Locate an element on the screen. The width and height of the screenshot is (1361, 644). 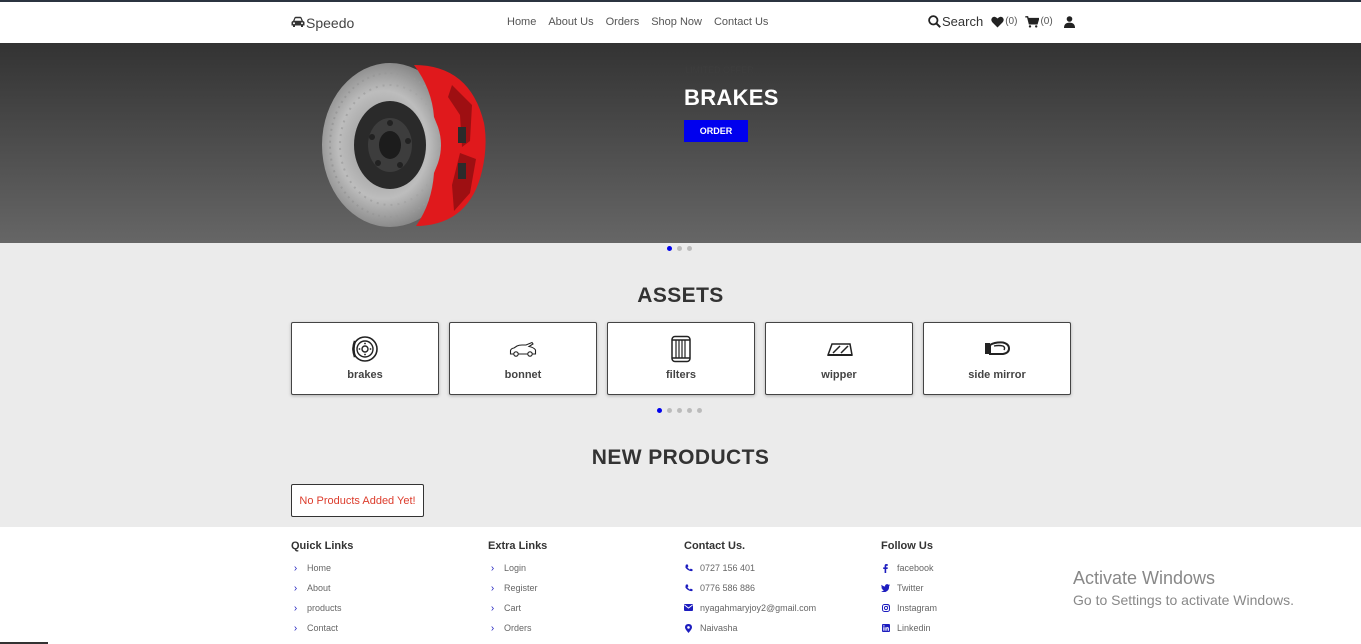
footer-social-facebook: facebook is located at coordinates (909, 573).